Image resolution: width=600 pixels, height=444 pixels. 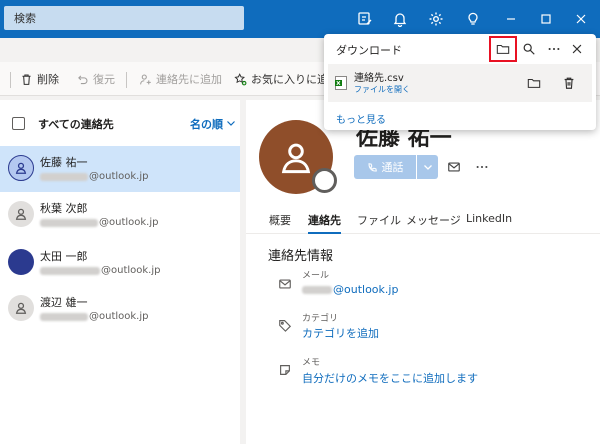 I want to click on list-item: 太田 一郎 @outlook.jp, so click(x=120, y=263).